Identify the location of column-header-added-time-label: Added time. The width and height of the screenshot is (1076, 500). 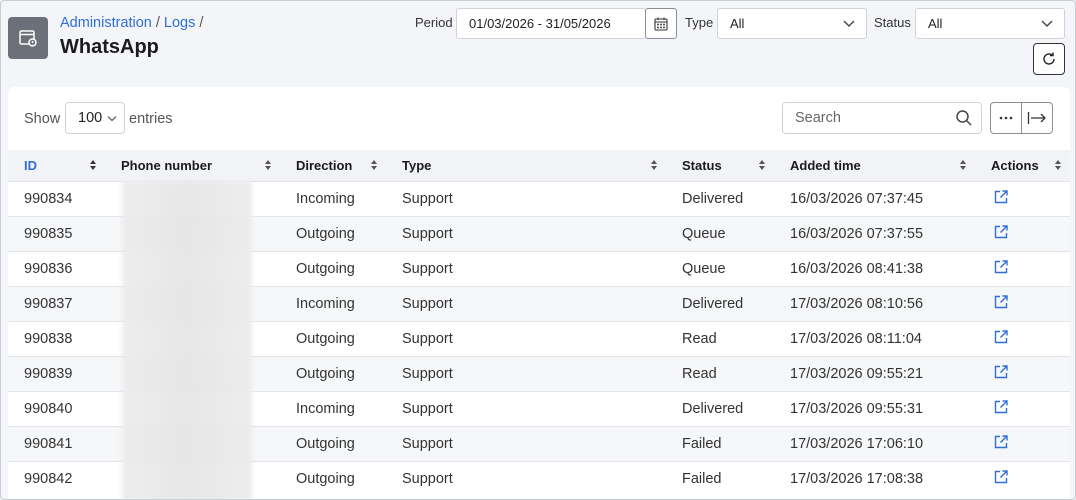
(825, 165).